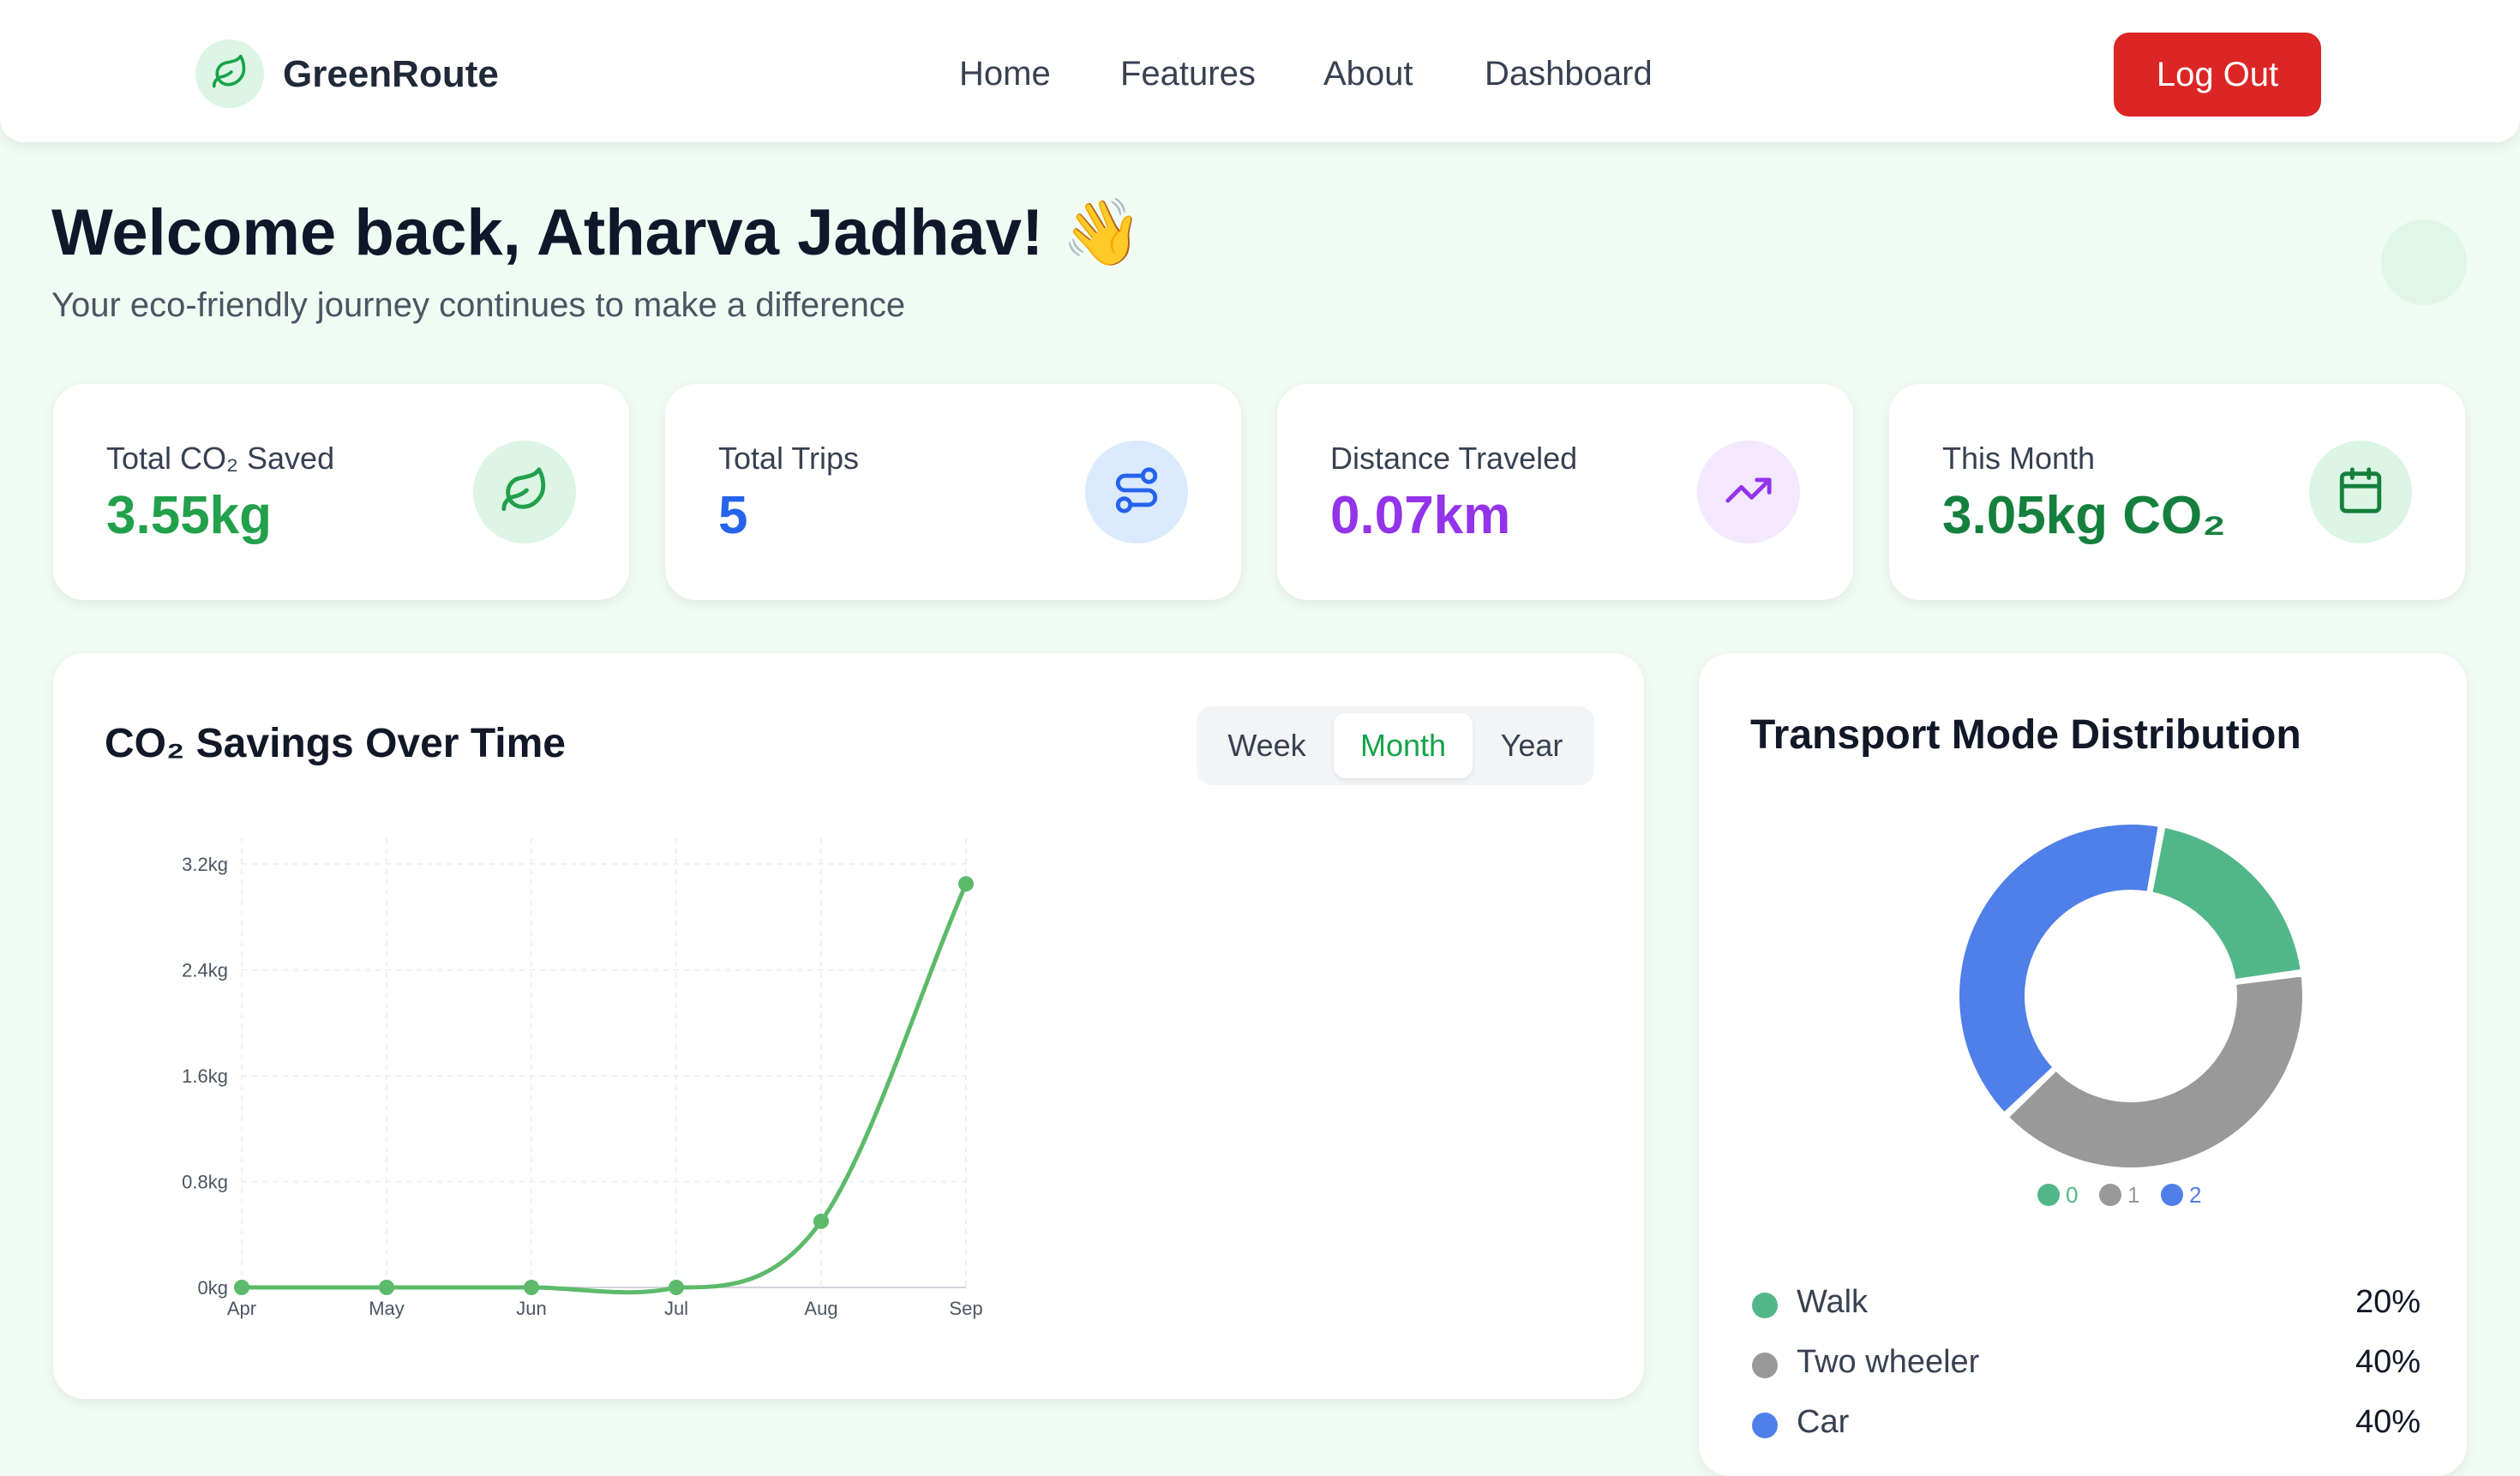 The width and height of the screenshot is (2520, 1476). Describe the element at coordinates (2086, 1362) in the screenshot. I see `legend-row-two-wheeler: Two wheeler 40%` at that location.